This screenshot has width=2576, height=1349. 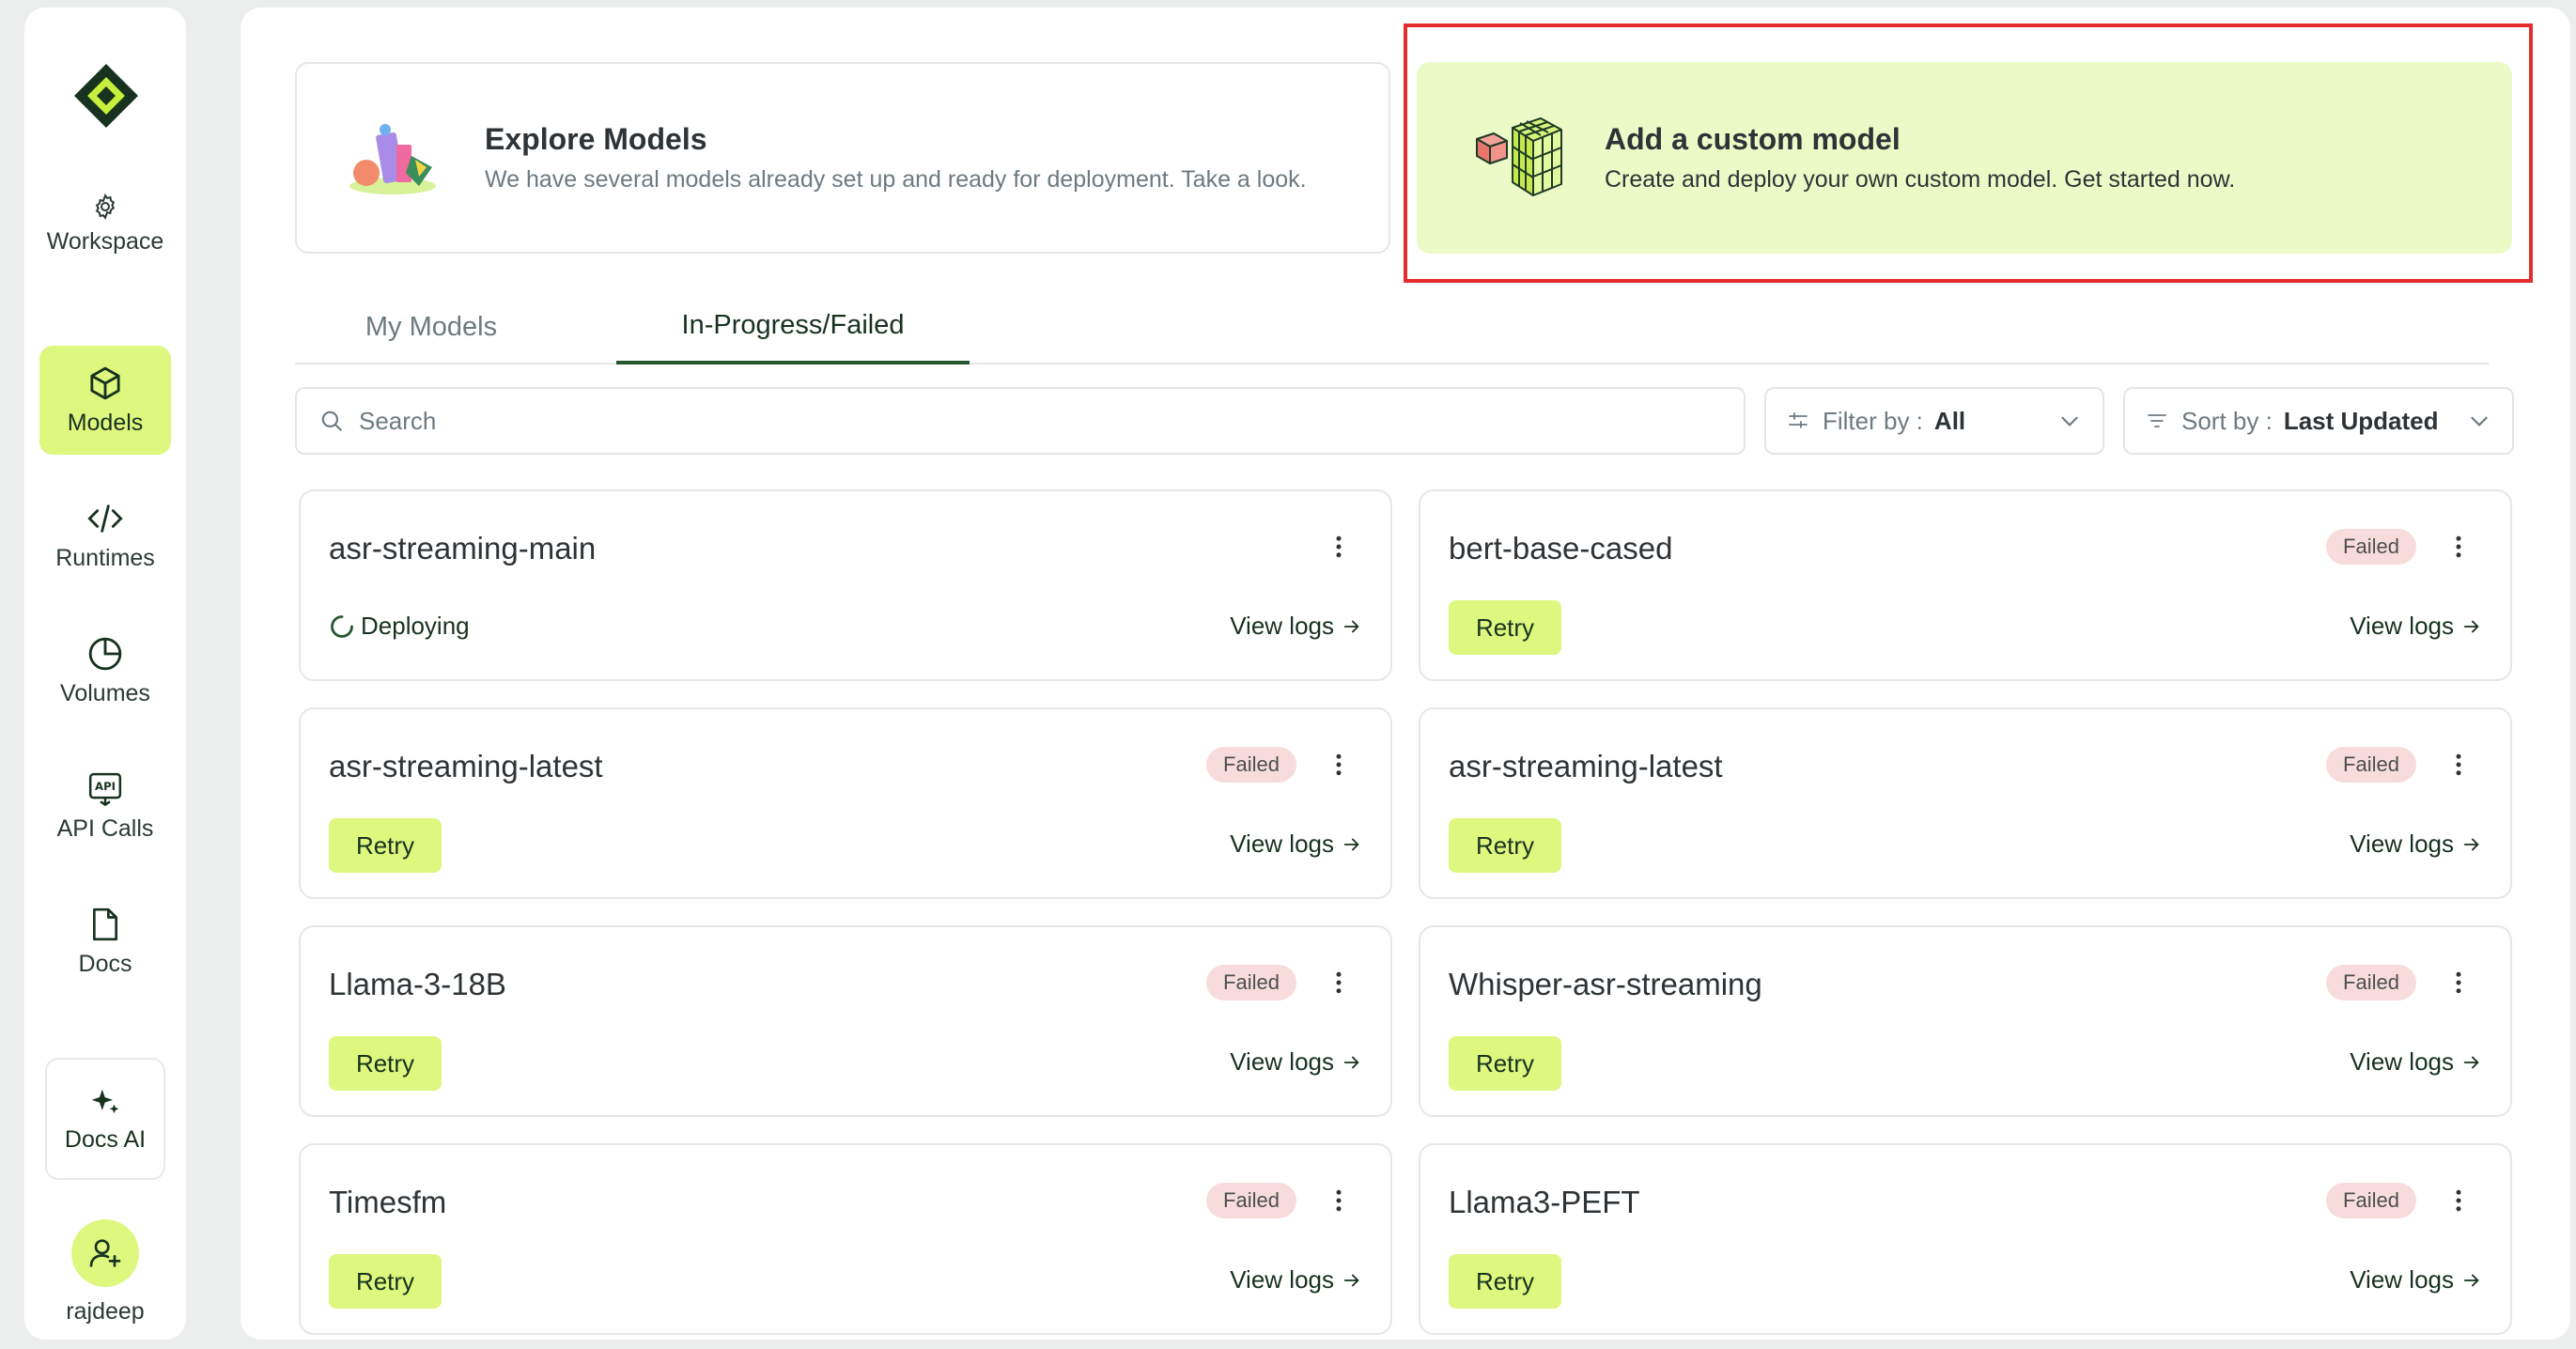 What do you see at coordinates (105, 536) in the screenshot?
I see `nav-runtimes: Runtimes` at bounding box center [105, 536].